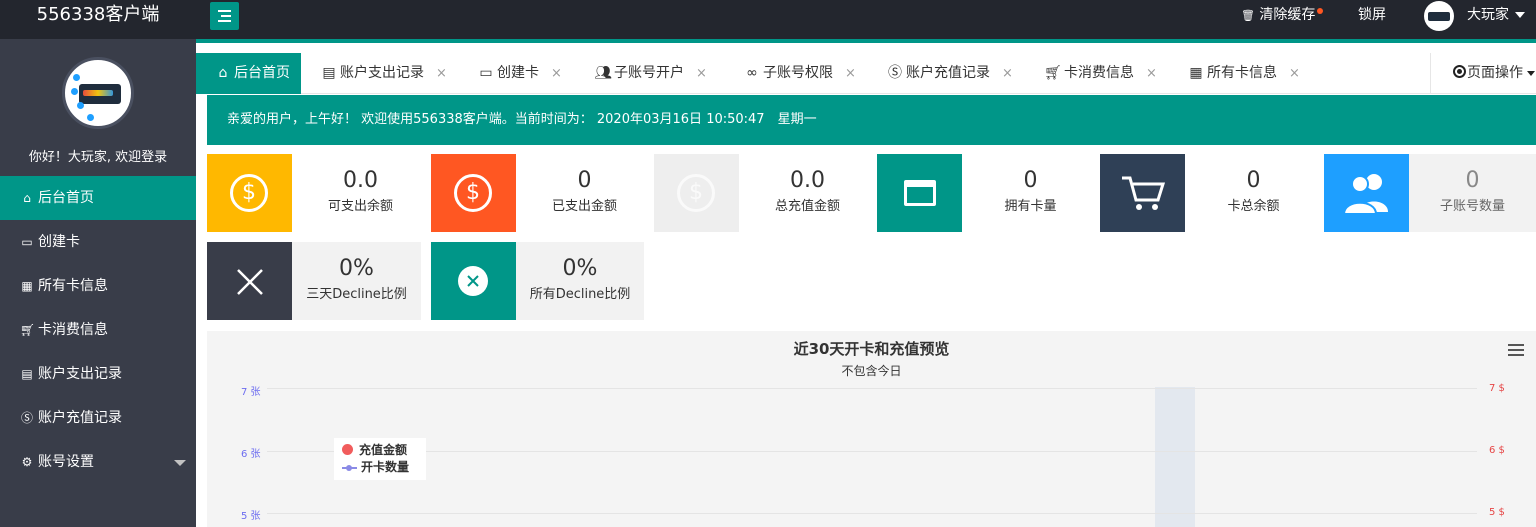  What do you see at coordinates (249, 281) in the screenshot?
I see `close-icon` at bounding box center [249, 281].